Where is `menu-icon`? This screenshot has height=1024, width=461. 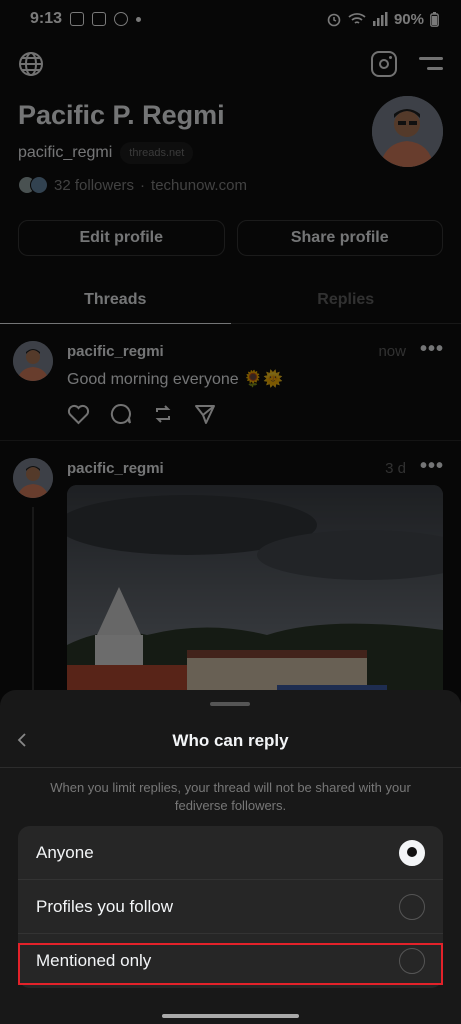 menu-icon is located at coordinates (431, 64).